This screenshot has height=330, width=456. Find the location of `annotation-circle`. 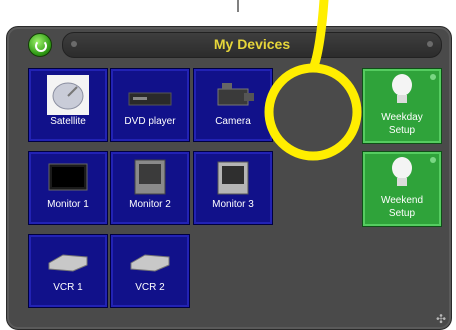

annotation-circle is located at coordinates (313, 112).